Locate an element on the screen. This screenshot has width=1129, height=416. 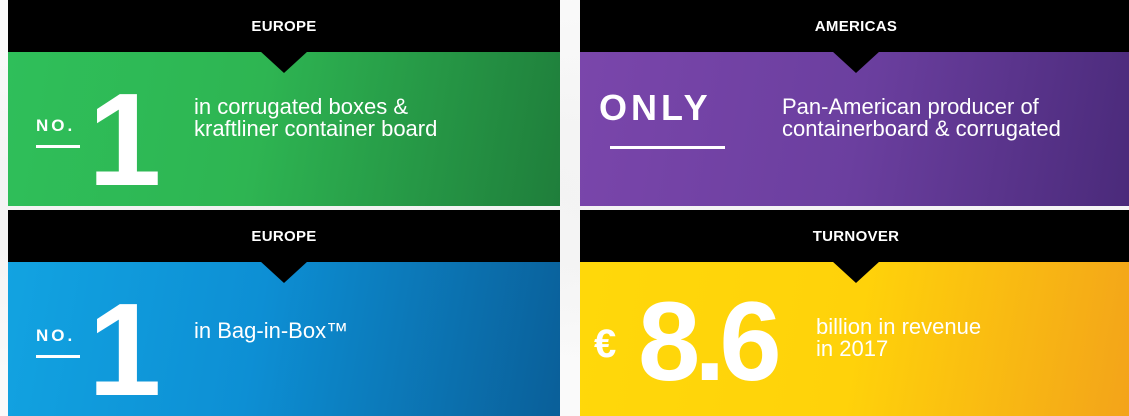
description-line-2: containerboard & corrugated is located at coordinates (921, 128).